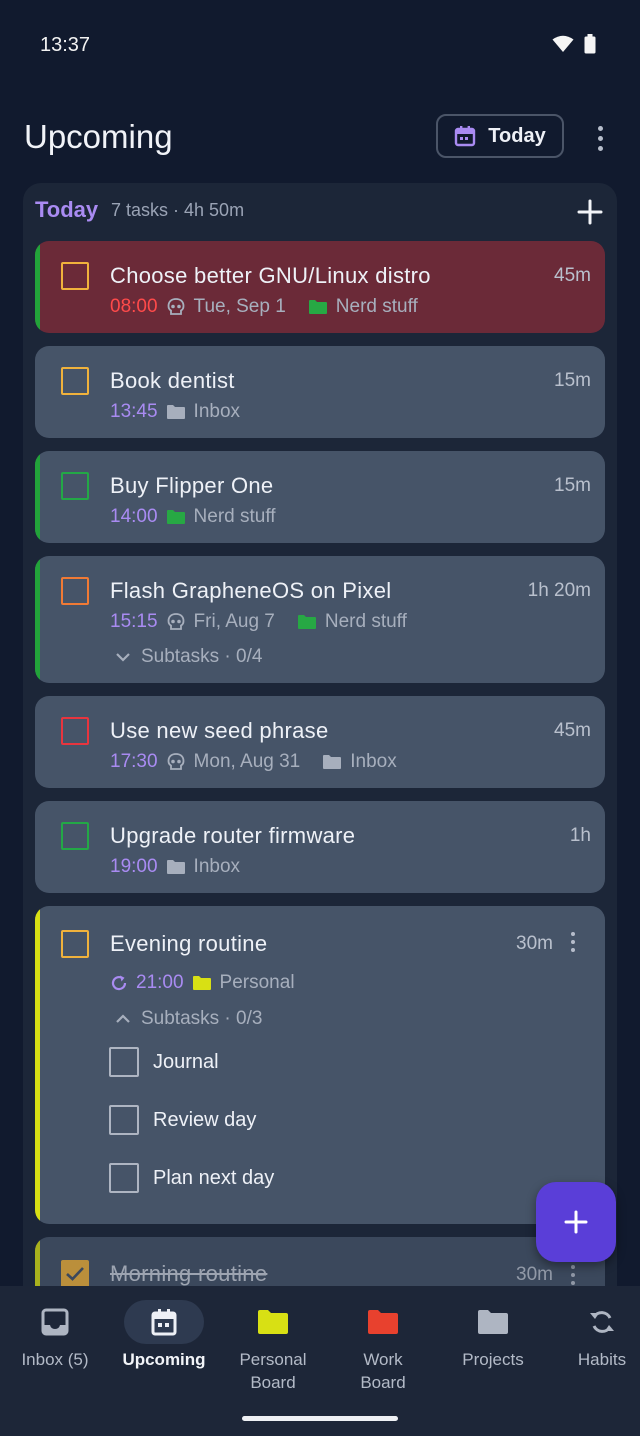 The width and height of the screenshot is (640, 1436). I want to click on task-title: Use new seed phrase, so click(219, 730).